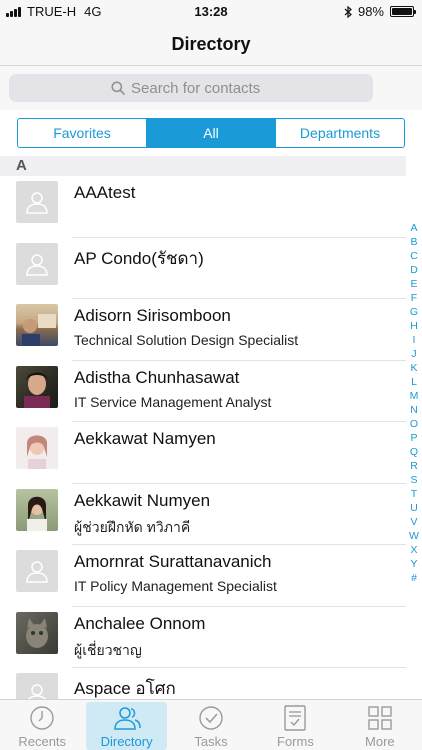 This screenshot has height=750, width=422. What do you see at coordinates (211, 11) in the screenshot?
I see `status-bar: TRUE-H 4G 13:28 98%` at bounding box center [211, 11].